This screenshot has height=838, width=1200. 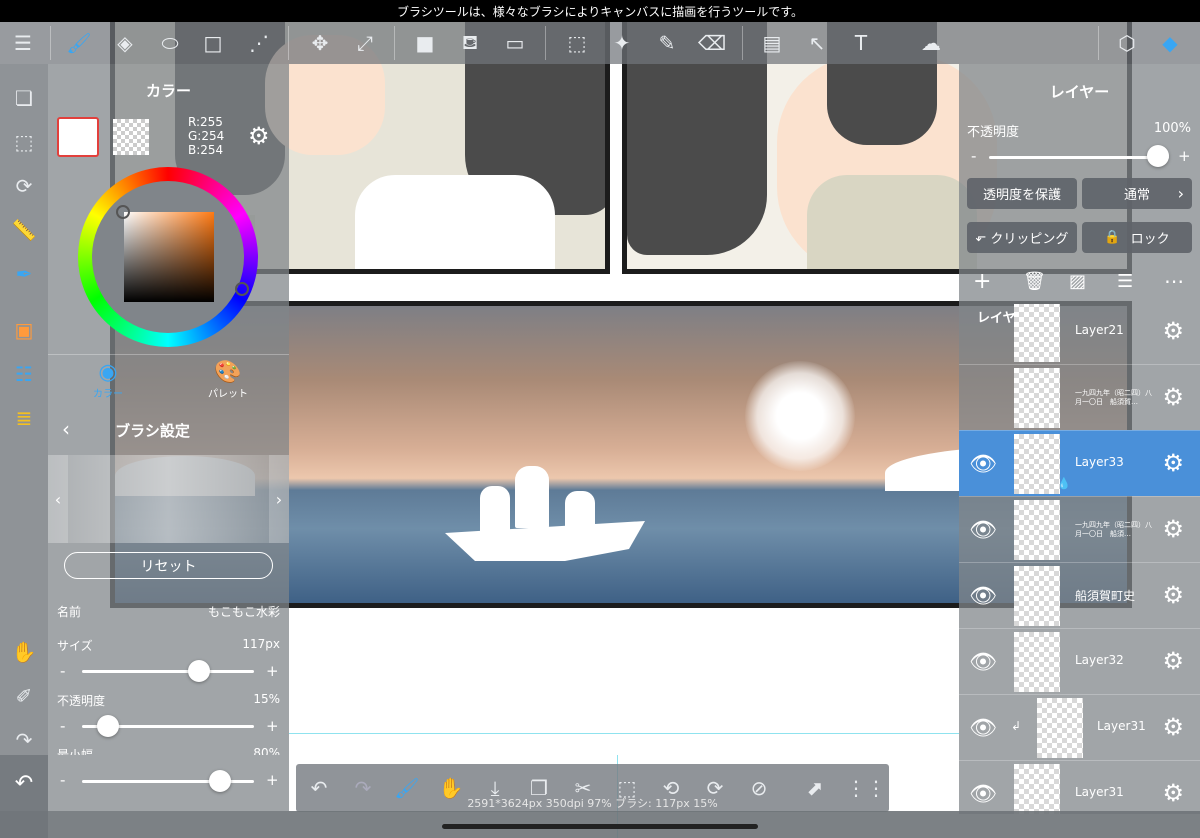 I want to click on clip-drop-icon: 💧, so click(x=1064, y=483).